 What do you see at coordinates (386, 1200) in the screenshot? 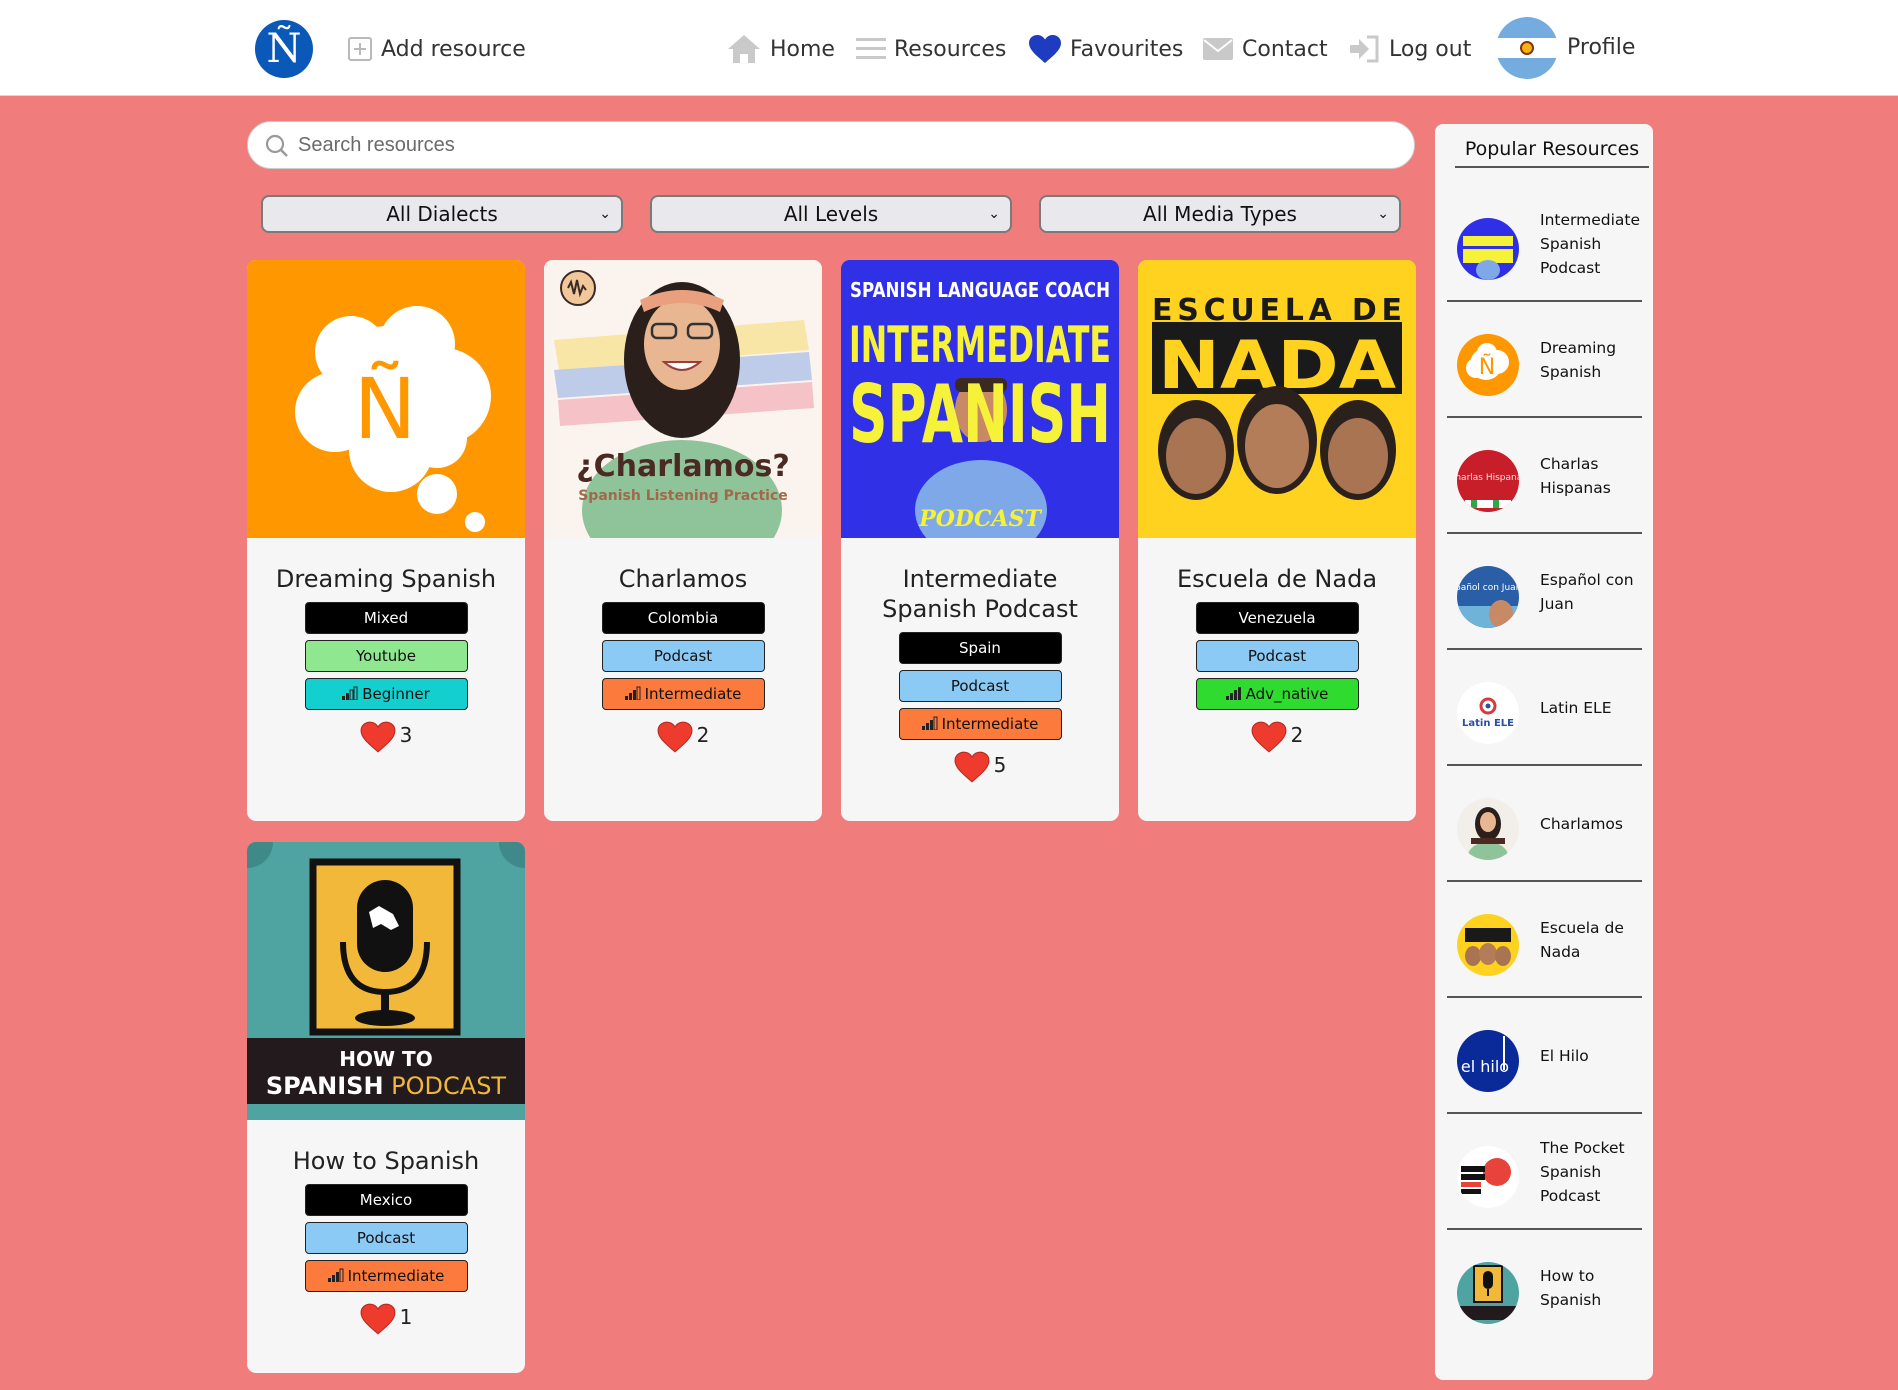
I see `dialect-tag: Mexico` at bounding box center [386, 1200].